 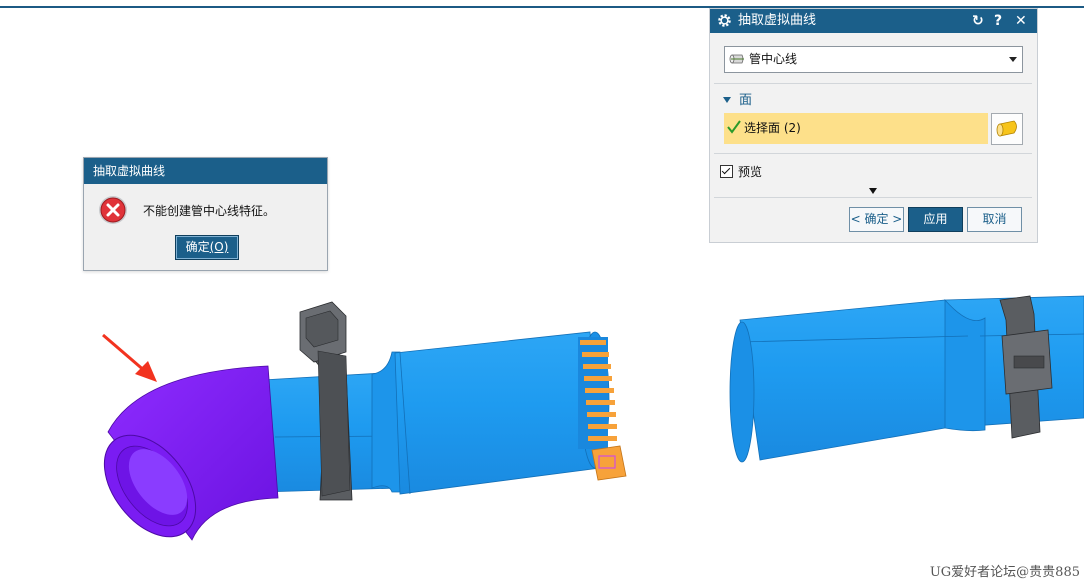 What do you see at coordinates (935, 219) in the screenshot?
I see `apply-button: 应用` at bounding box center [935, 219].